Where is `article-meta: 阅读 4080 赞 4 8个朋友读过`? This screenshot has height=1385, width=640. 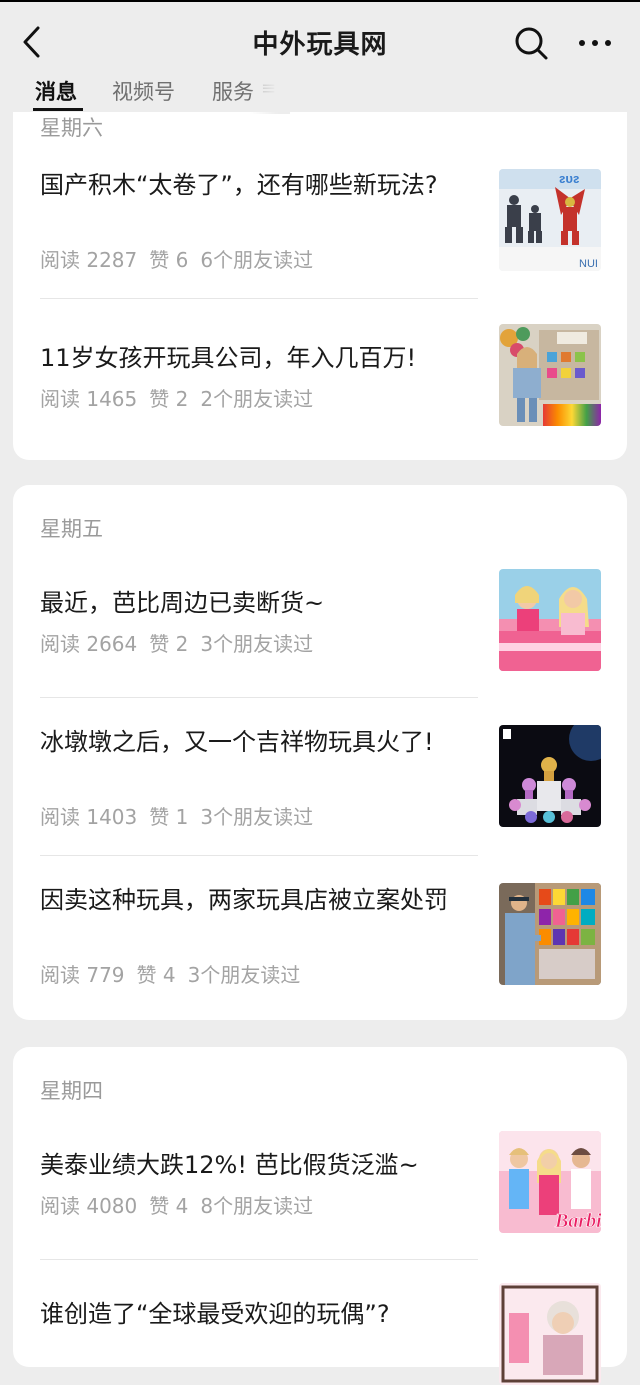 article-meta: 阅读 4080 赞 4 8个朋友读过 is located at coordinates (182, 1204).